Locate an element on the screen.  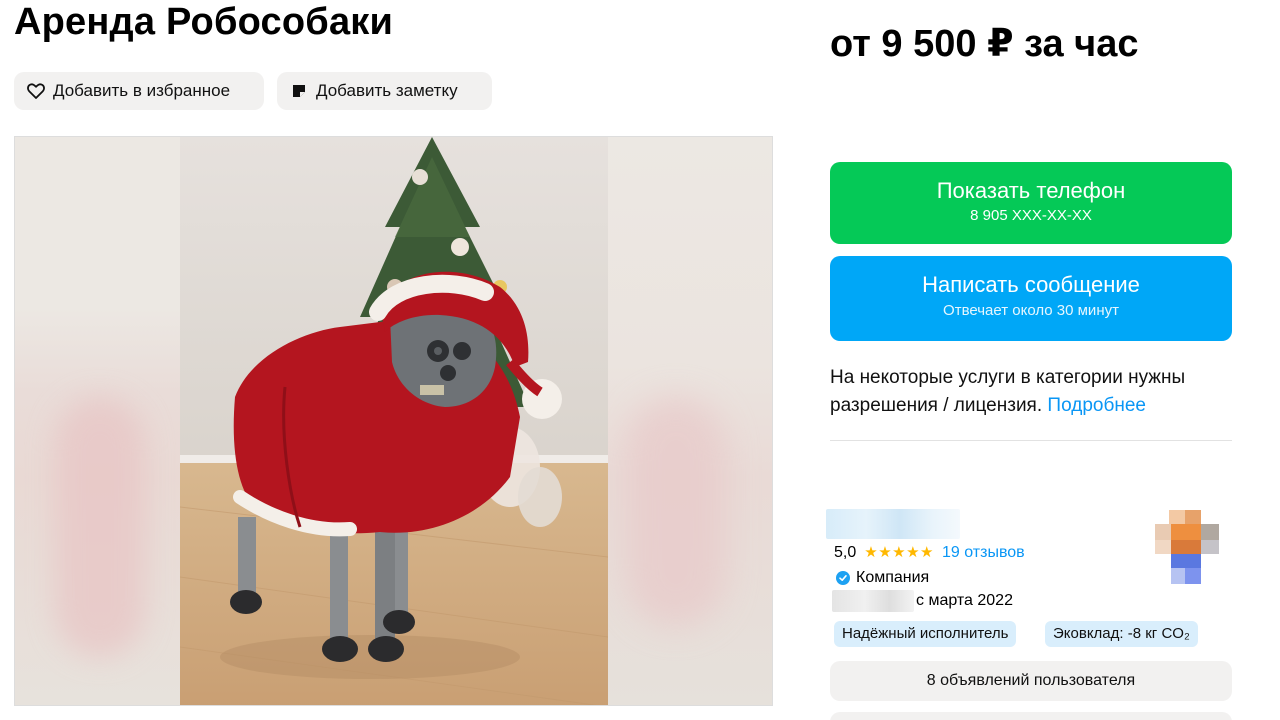
rating-stars-icon: ★★★★★ is located at coordinates (899, 552).